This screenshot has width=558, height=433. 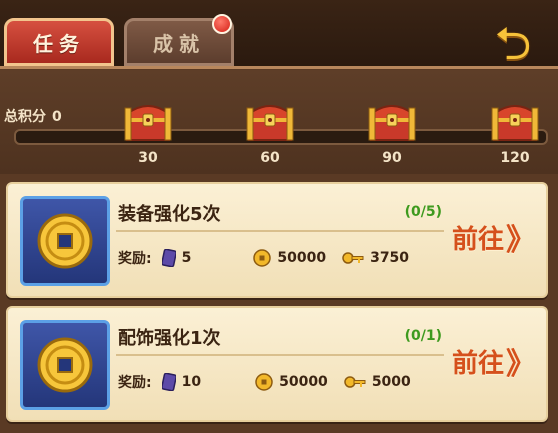 I want to click on reward-key: 5000, so click(x=377, y=382).